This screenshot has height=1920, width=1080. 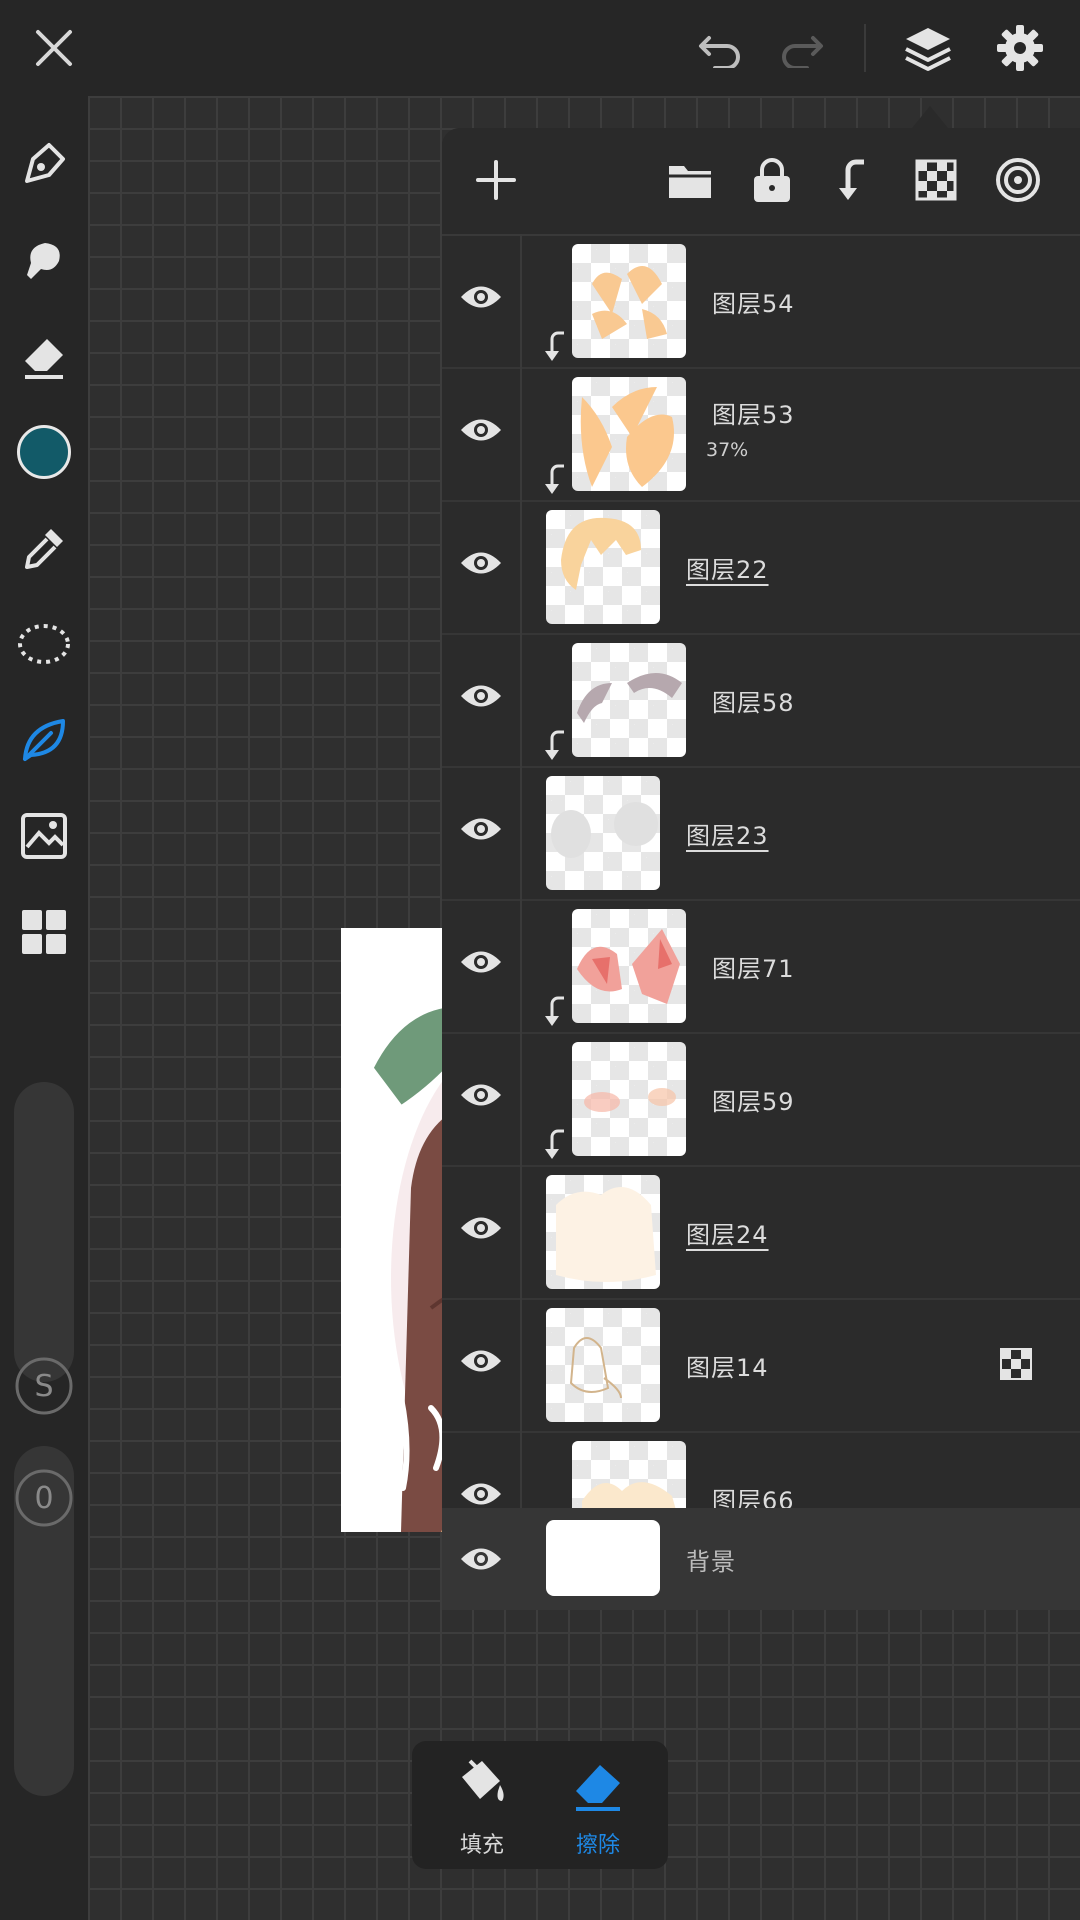 What do you see at coordinates (44, 1232) in the screenshot?
I see `brush-size-slider` at bounding box center [44, 1232].